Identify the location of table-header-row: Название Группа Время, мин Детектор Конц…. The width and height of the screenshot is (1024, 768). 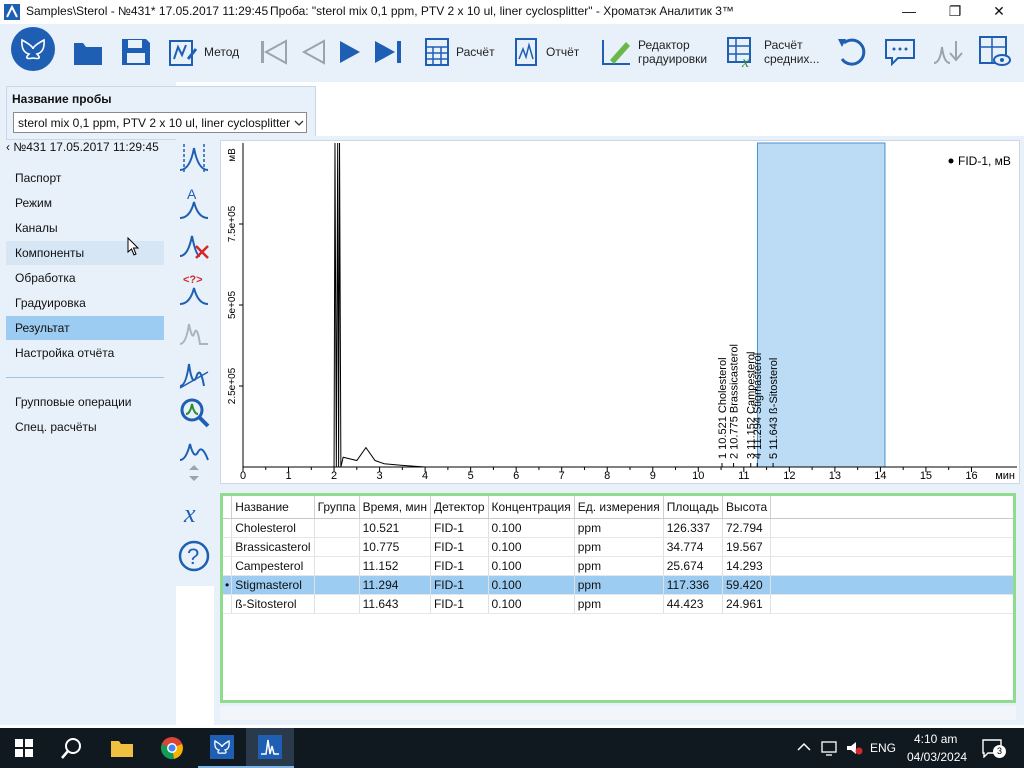
(618, 507).